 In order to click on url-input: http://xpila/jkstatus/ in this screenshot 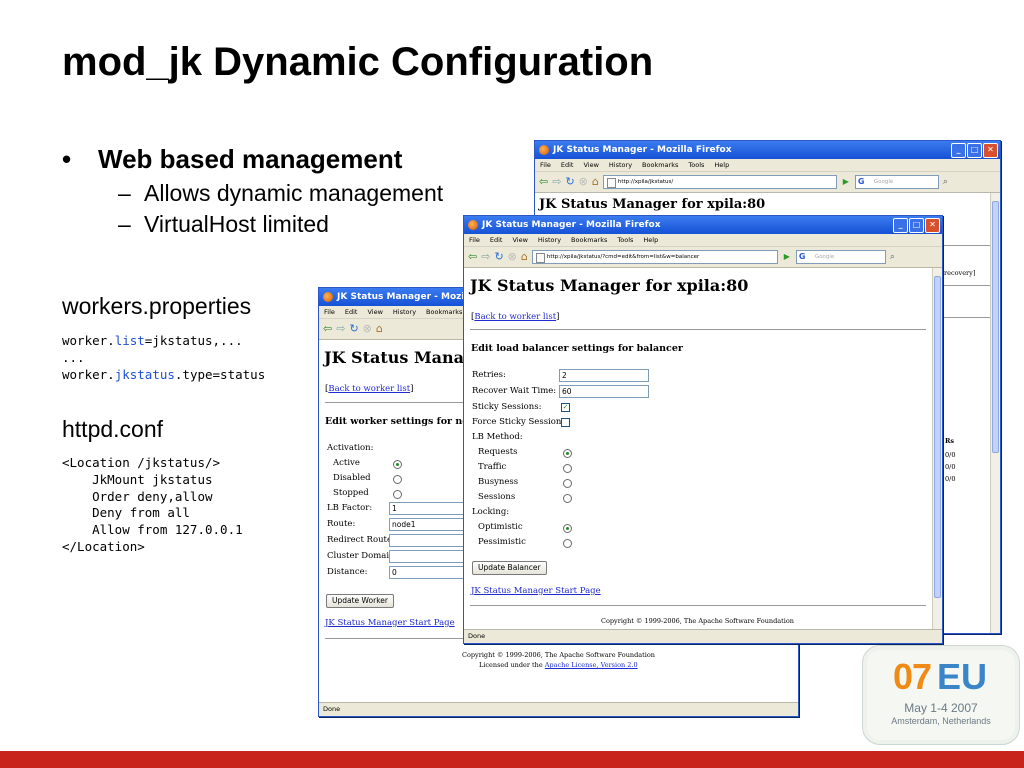, I will do `click(719, 182)`.